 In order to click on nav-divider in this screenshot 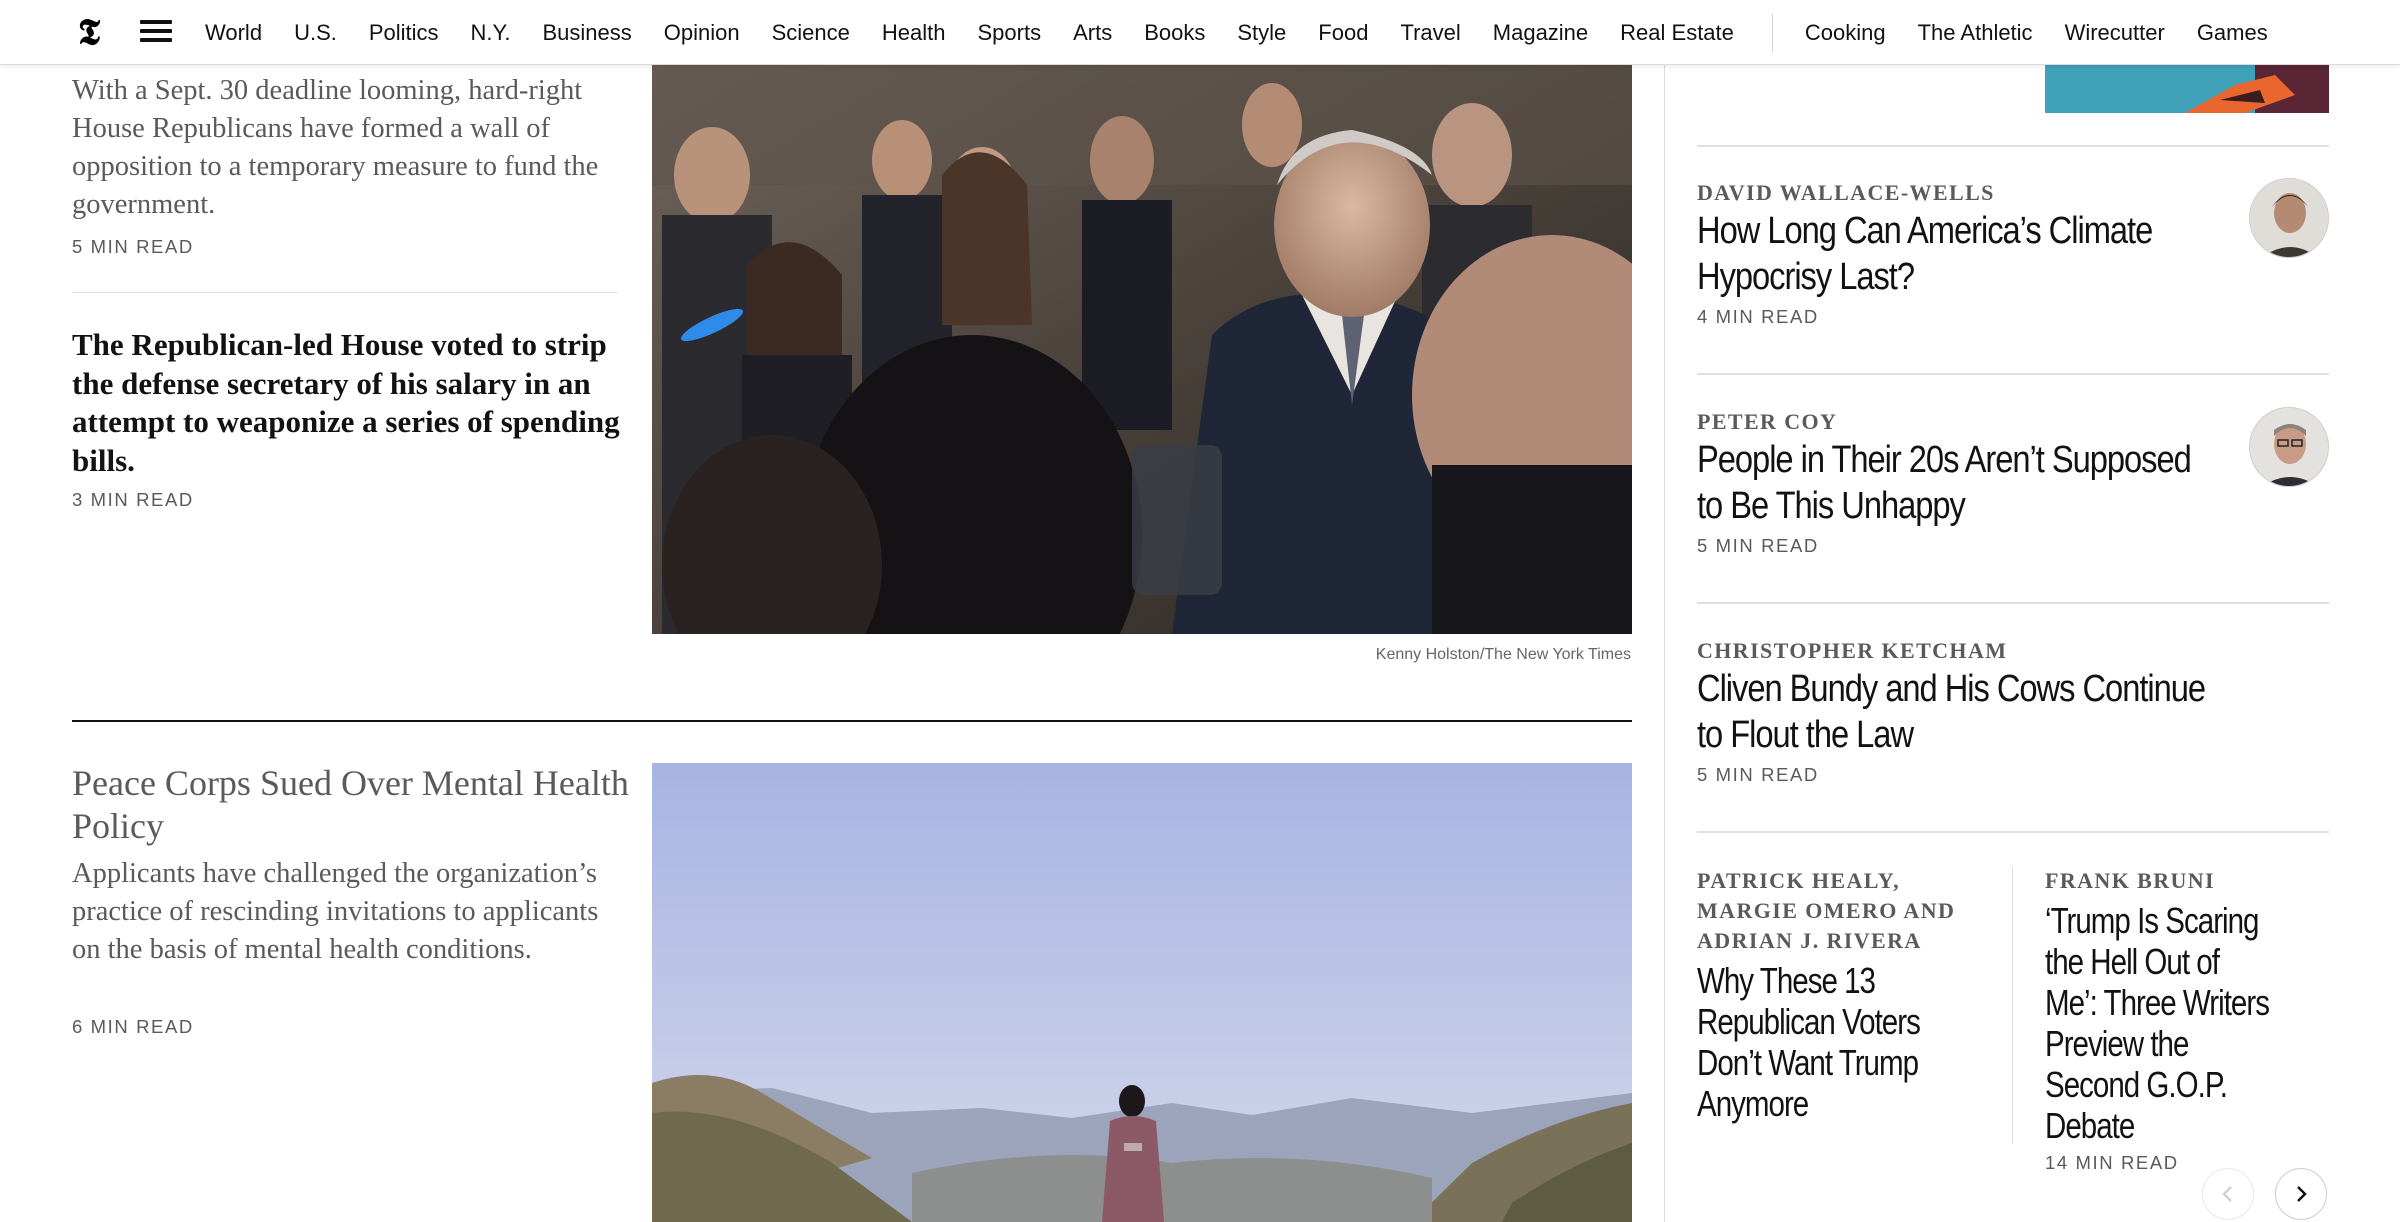, I will do `click(1772, 32)`.